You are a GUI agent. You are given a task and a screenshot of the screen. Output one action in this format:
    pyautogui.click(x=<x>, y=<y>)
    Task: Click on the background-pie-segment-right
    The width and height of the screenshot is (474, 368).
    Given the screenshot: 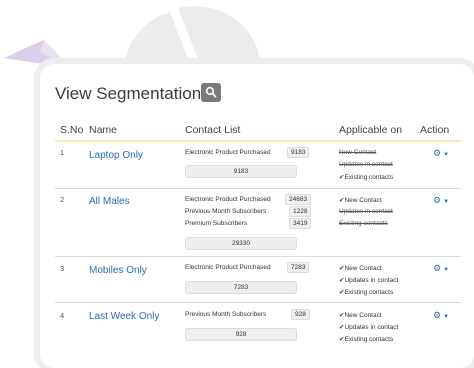 What is the action you would take?
    pyautogui.click(x=219, y=35)
    